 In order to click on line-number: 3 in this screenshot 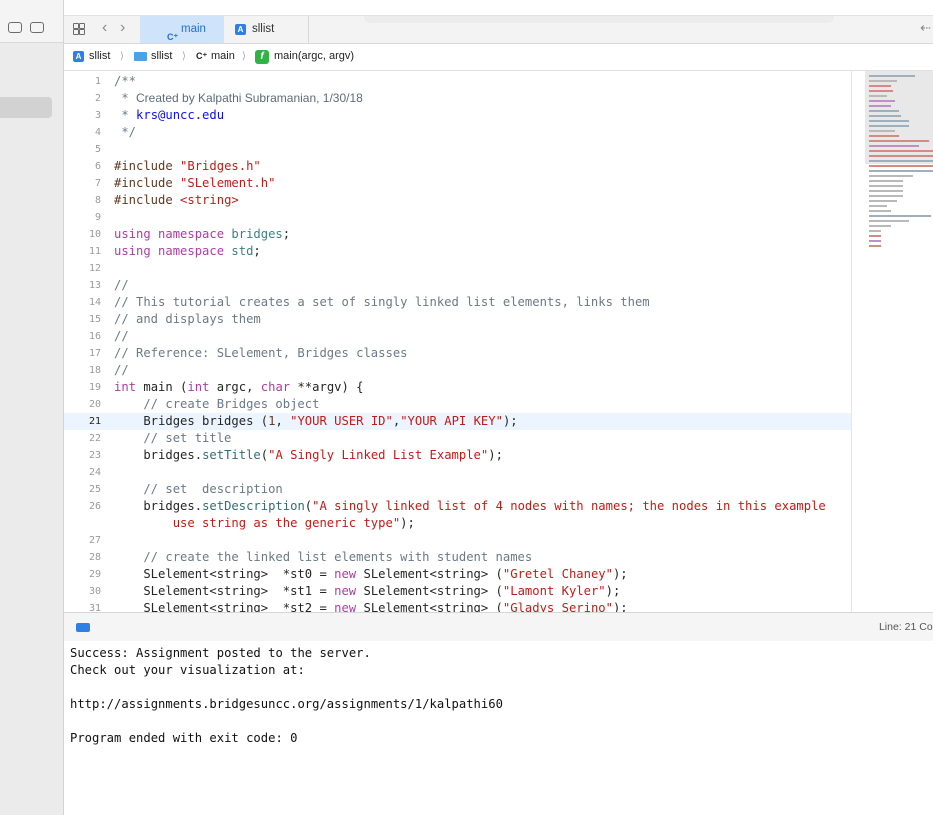, I will do `click(82, 115)`.